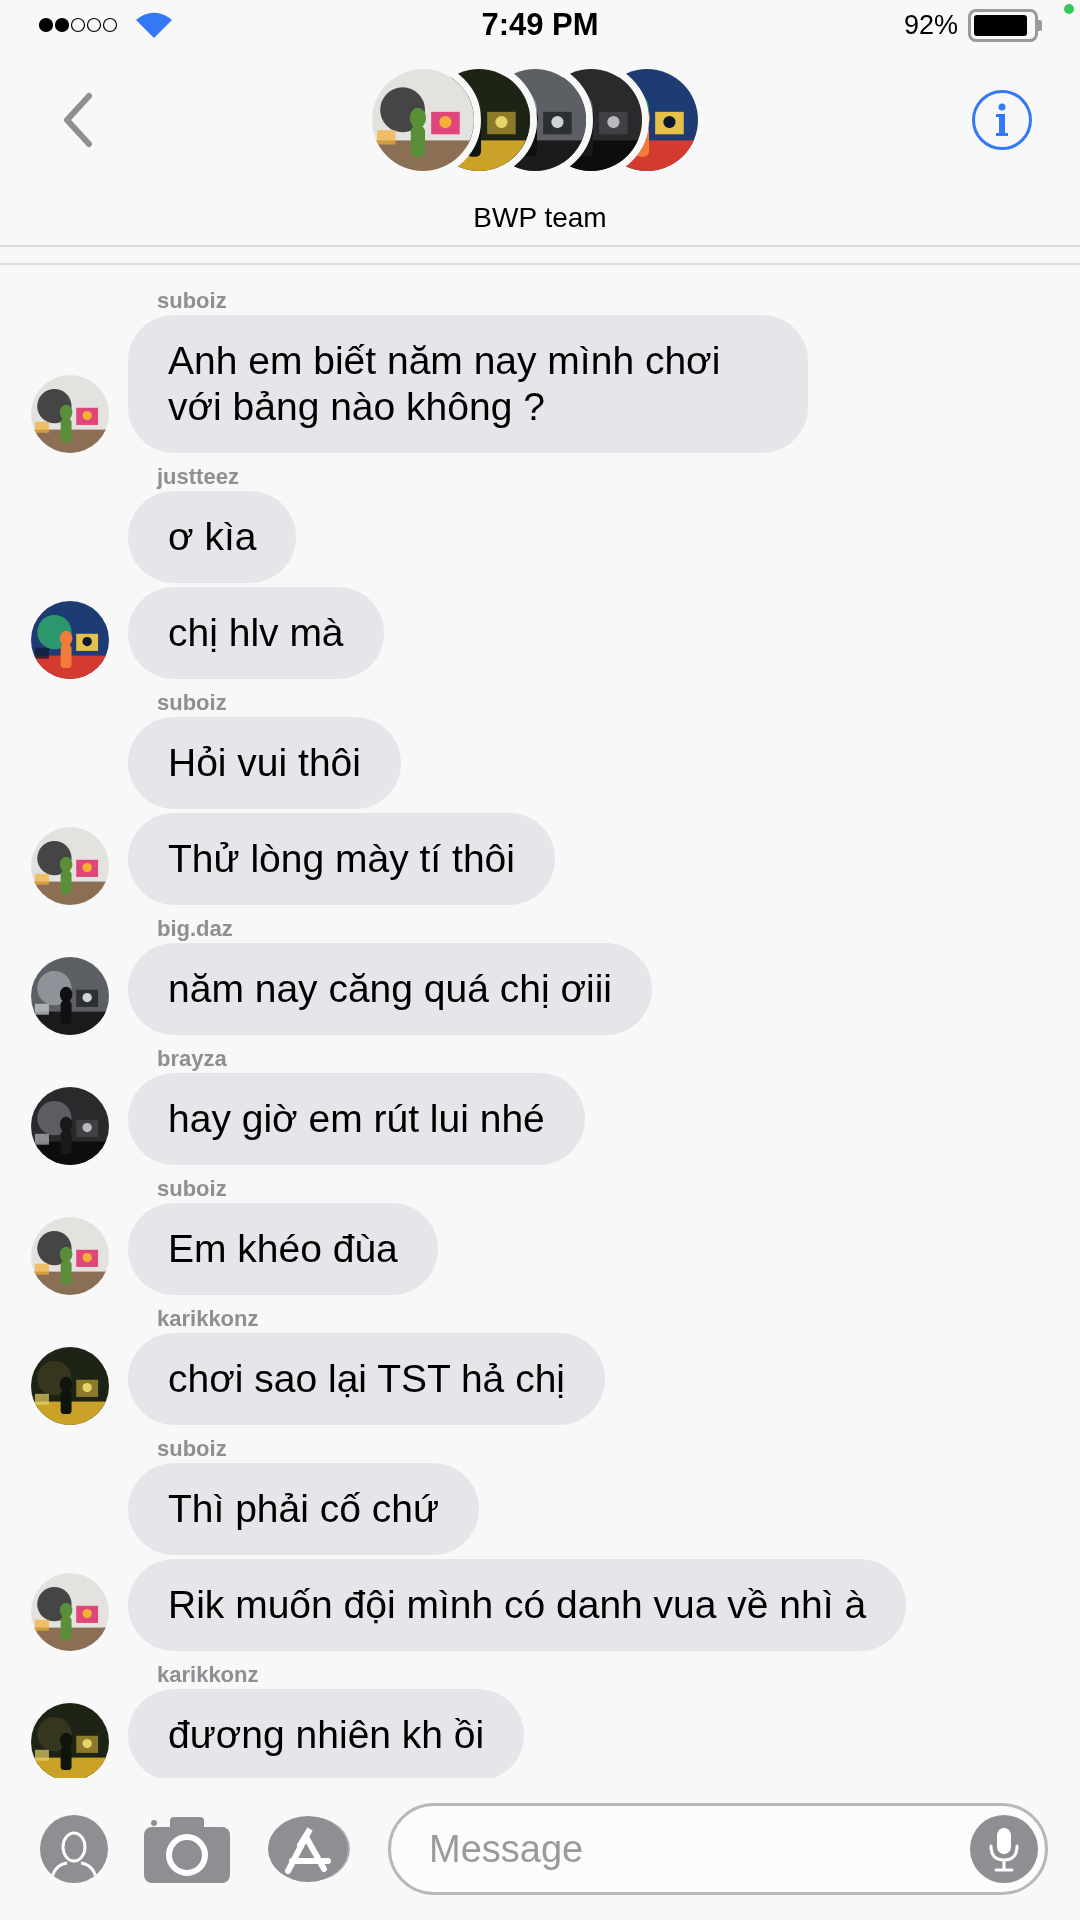 Image resolution: width=1080 pixels, height=1920 pixels. I want to click on wifi-icon, so click(154, 25).